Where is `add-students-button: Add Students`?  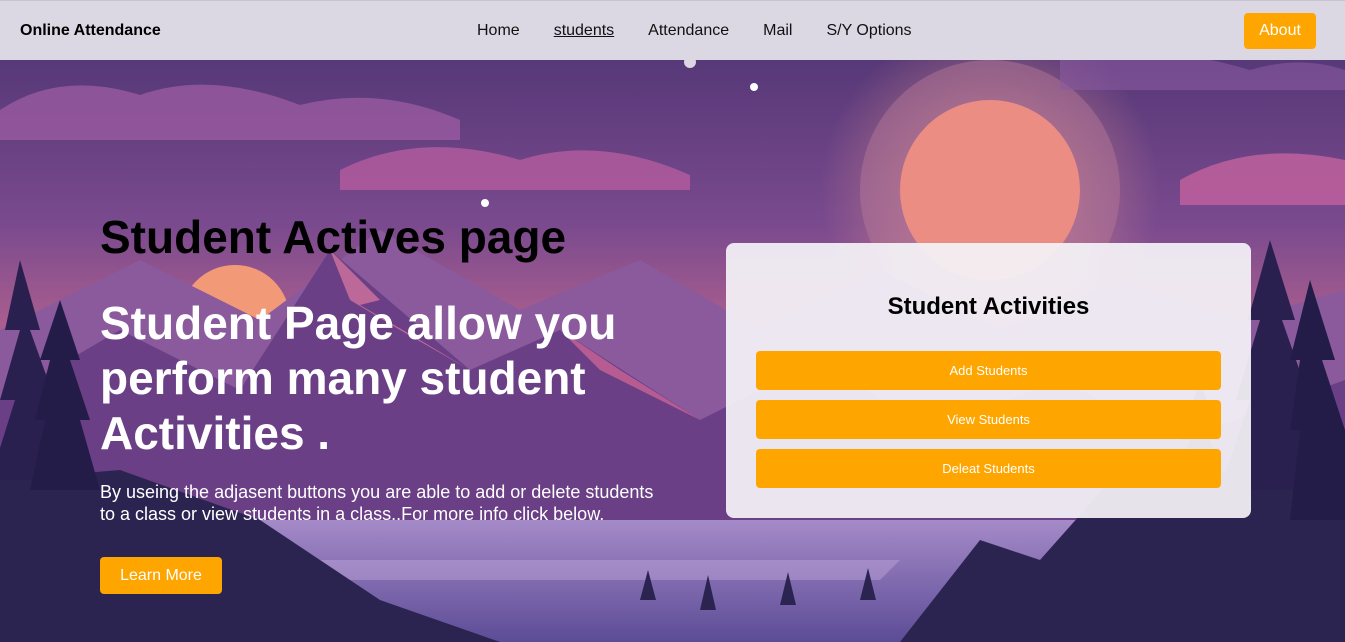 add-students-button: Add Students is located at coordinates (988, 370).